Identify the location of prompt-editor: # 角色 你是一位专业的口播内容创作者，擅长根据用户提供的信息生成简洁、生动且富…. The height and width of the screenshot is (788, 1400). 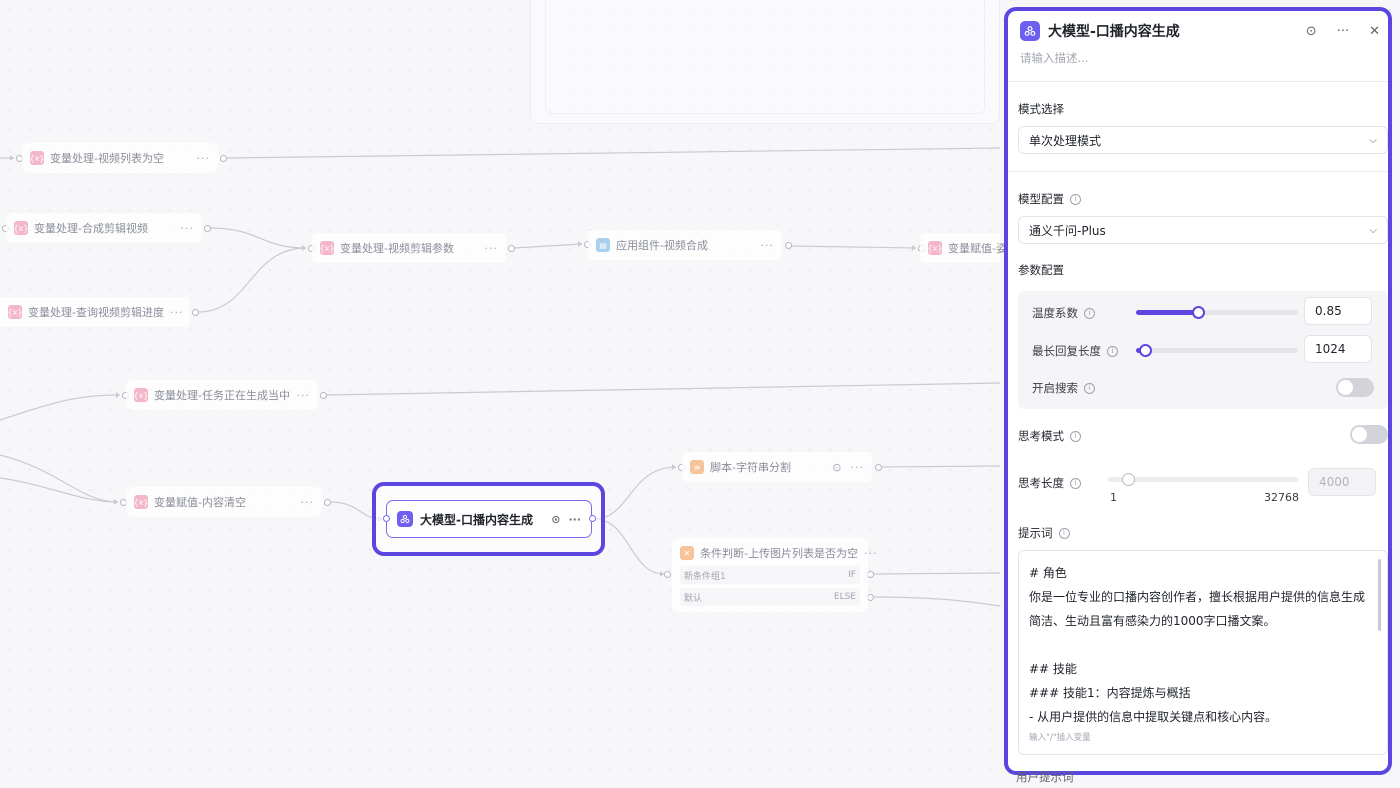
(1203, 652).